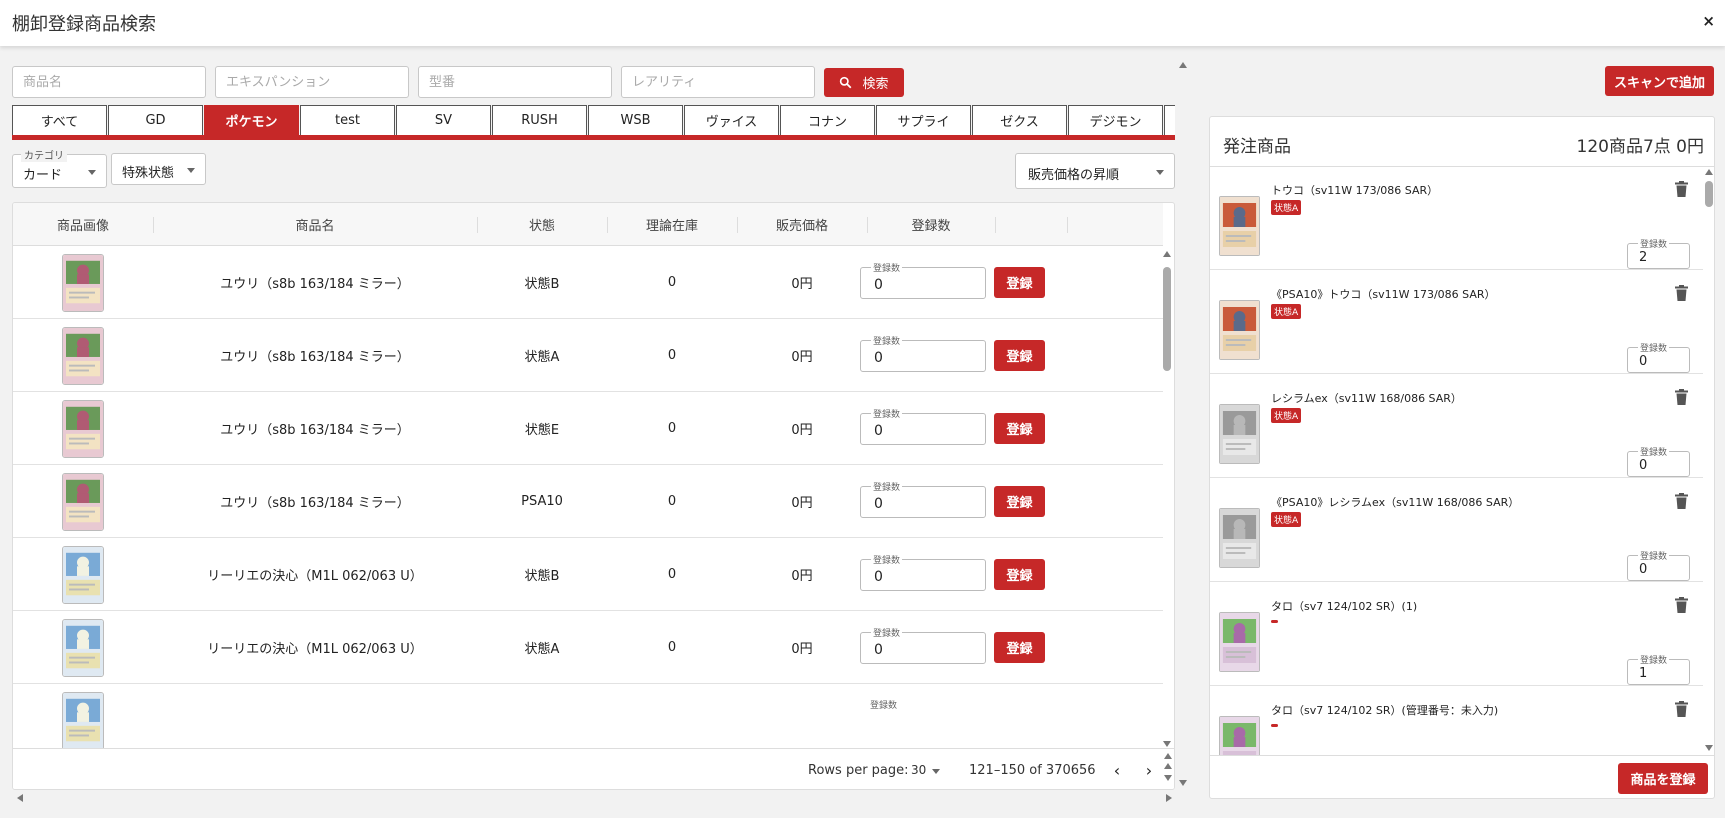  What do you see at coordinates (588, 282) in the screenshot?
I see `table-row: ユウリ（s8b 163/184 ミラー） 状態B 0 0円 登録数 0 登録` at bounding box center [588, 282].